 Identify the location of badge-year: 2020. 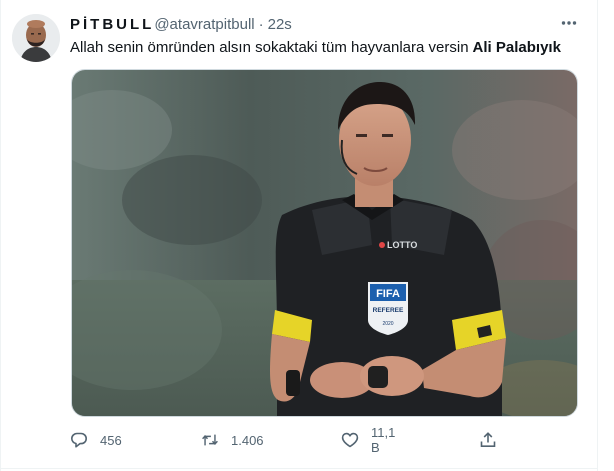
(387, 324).